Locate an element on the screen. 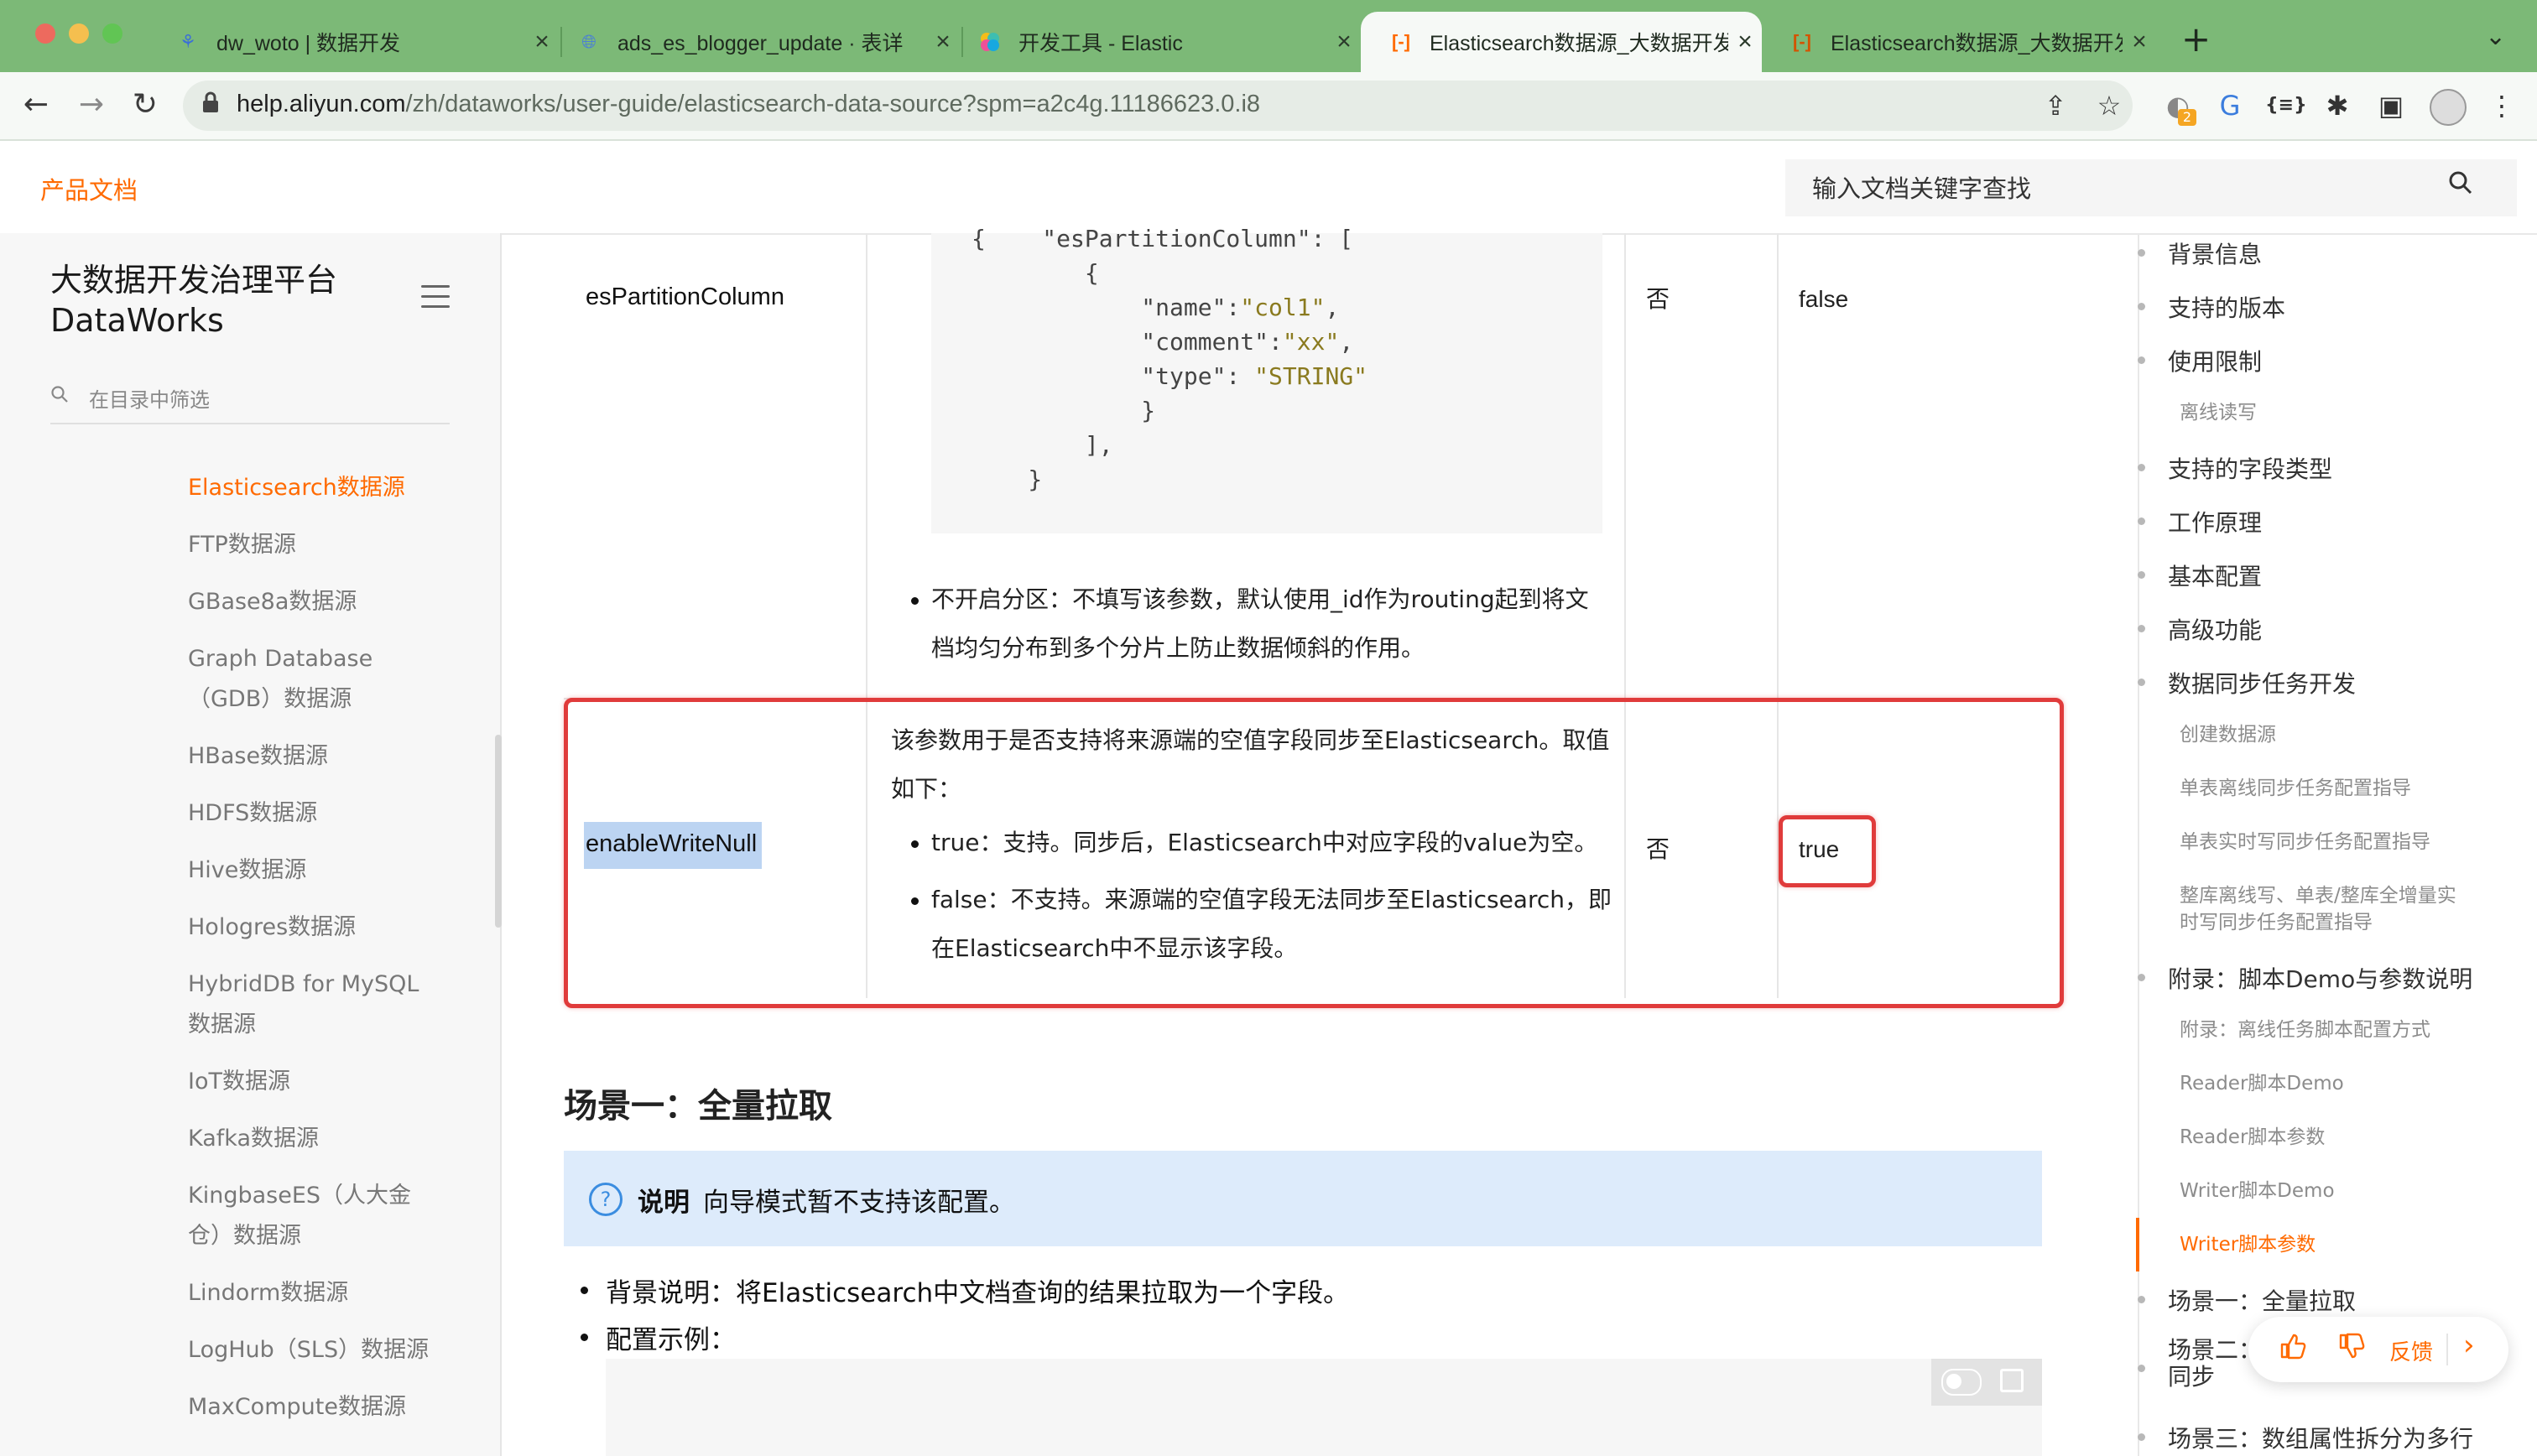 This screenshot has width=2537, height=1456. toc-rail is located at coordinates (2138, 845).